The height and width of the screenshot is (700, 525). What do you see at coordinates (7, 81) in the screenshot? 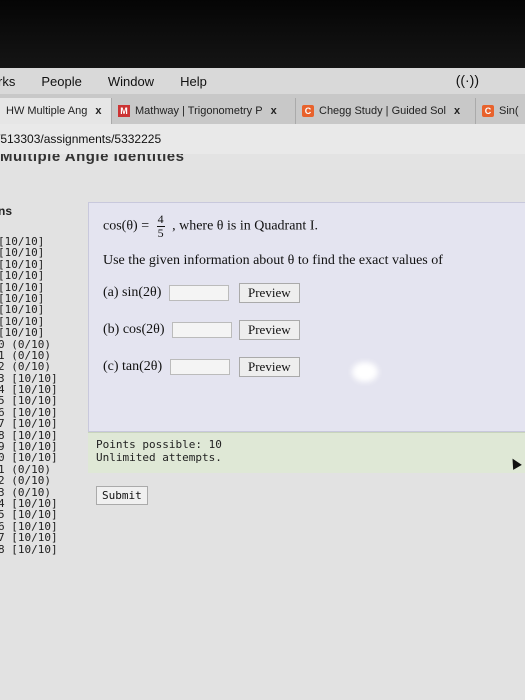
I see `menu-item-works: rks` at bounding box center [7, 81].